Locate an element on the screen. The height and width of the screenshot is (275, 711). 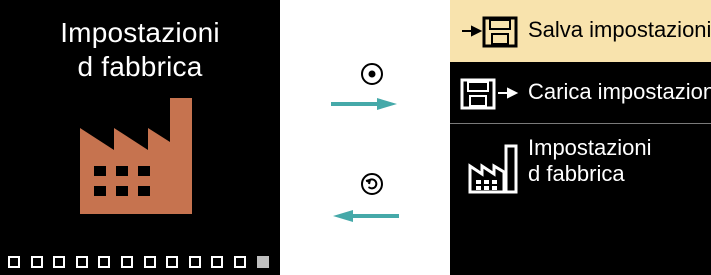
menu-item-save-settings: Salva impostazioni is located at coordinates (580, 31).